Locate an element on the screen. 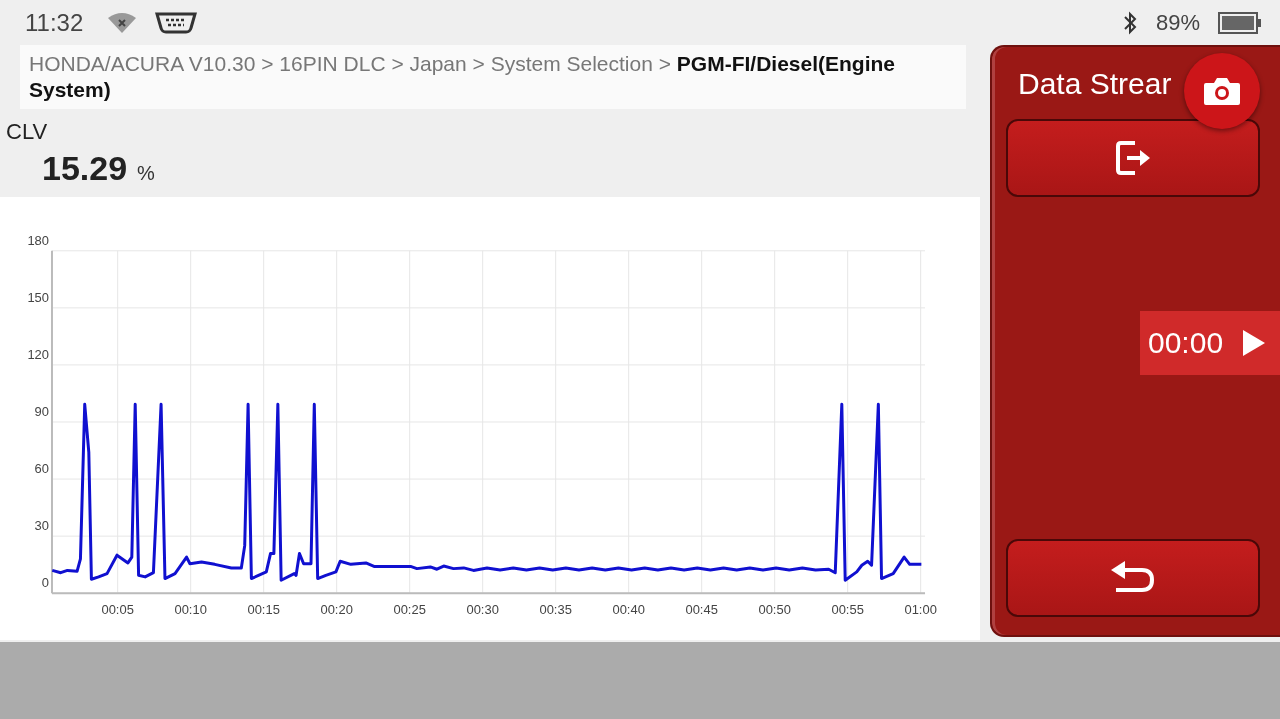 The height and width of the screenshot is (719, 1280). y-tick-label: 30 is located at coordinates (41, 526).